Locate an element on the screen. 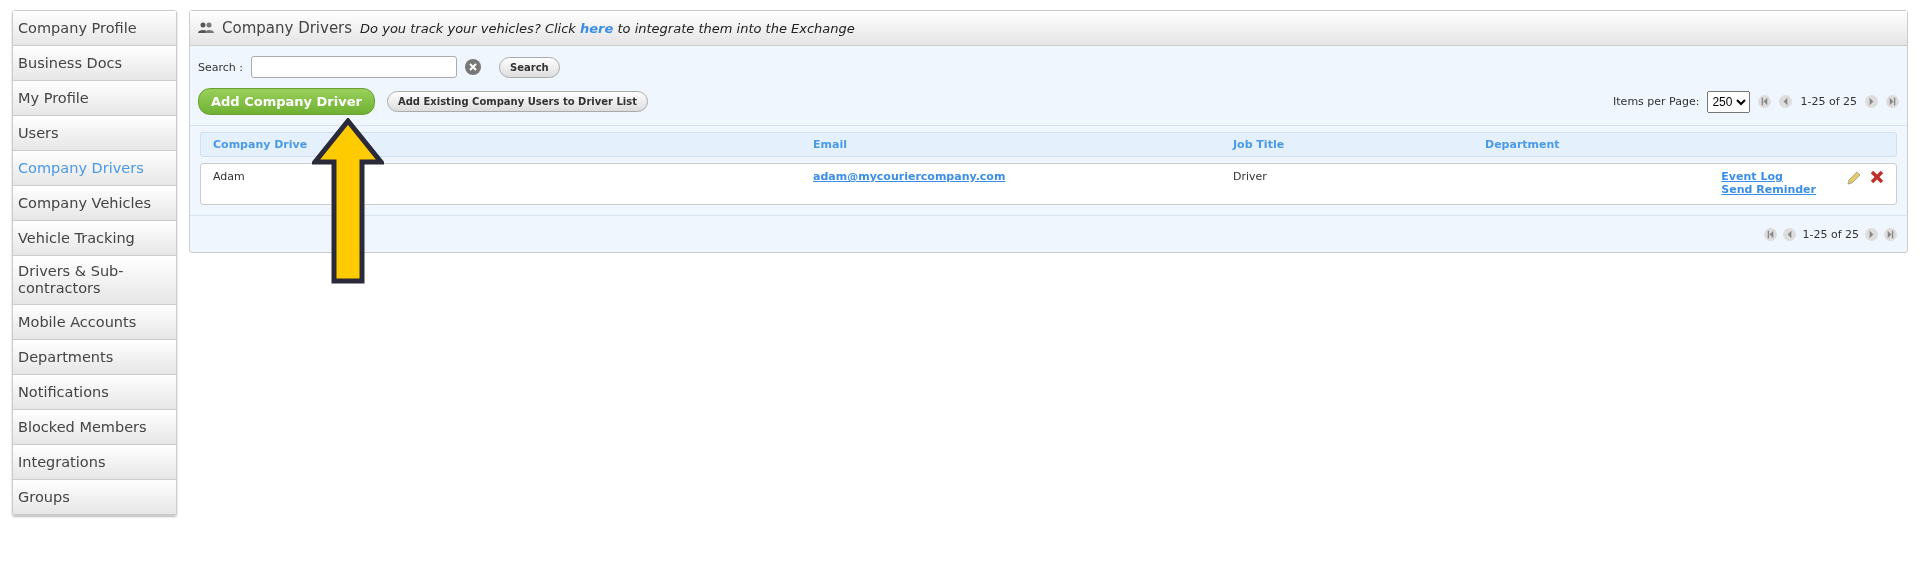 The height and width of the screenshot is (581, 1920). notice-text: Do you track your vehicles? Click here to integrate them into the Exchange is located at coordinates (607, 28).